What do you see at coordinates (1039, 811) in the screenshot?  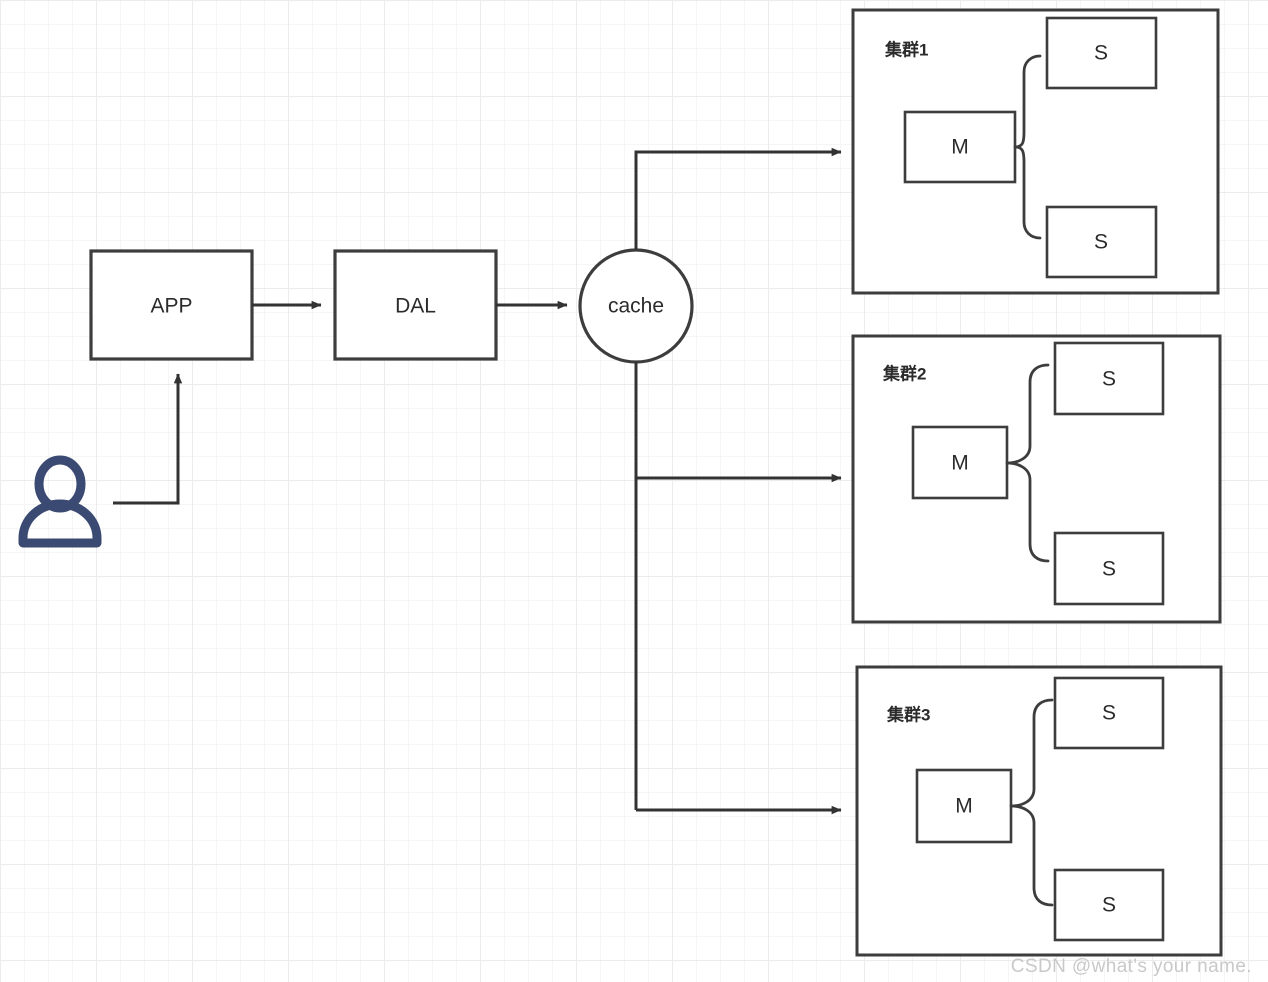 I see `cluster-group-3: 集群3 M S S` at bounding box center [1039, 811].